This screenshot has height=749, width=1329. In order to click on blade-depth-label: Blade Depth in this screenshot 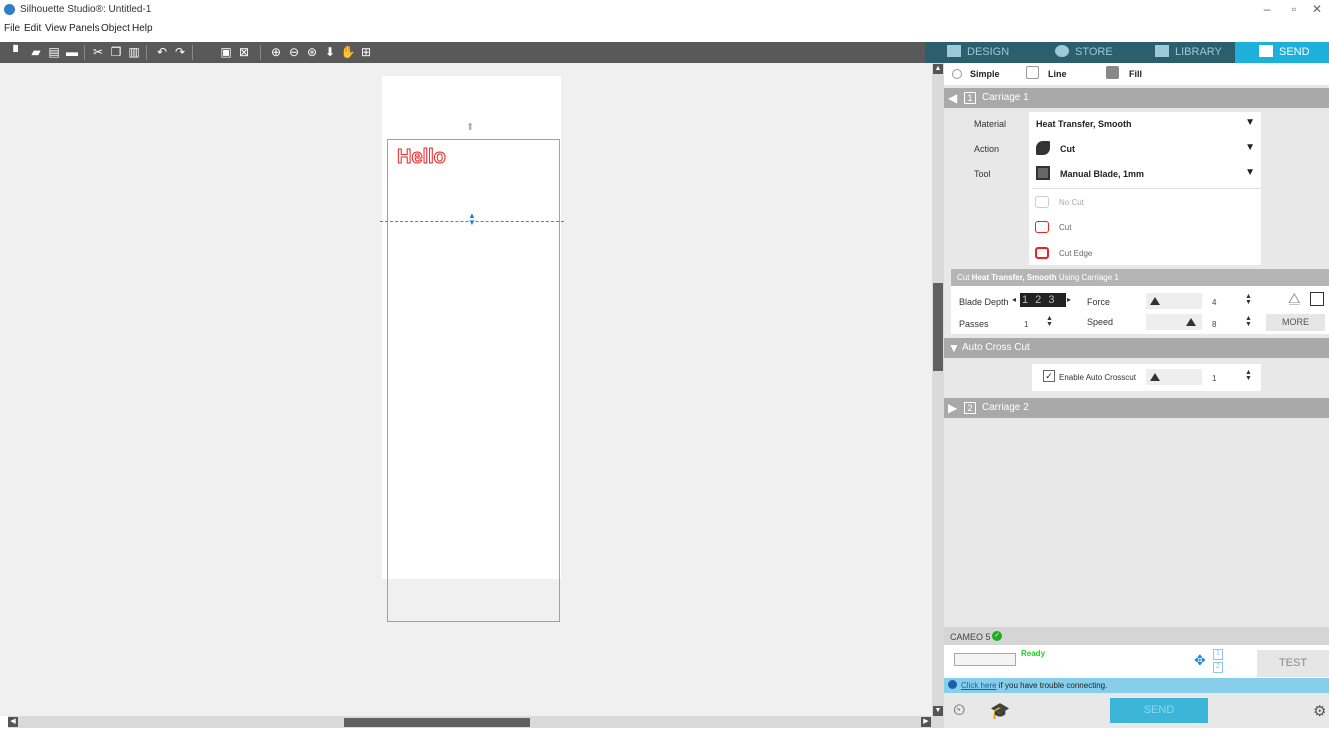, I will do `click(984, 302)`.